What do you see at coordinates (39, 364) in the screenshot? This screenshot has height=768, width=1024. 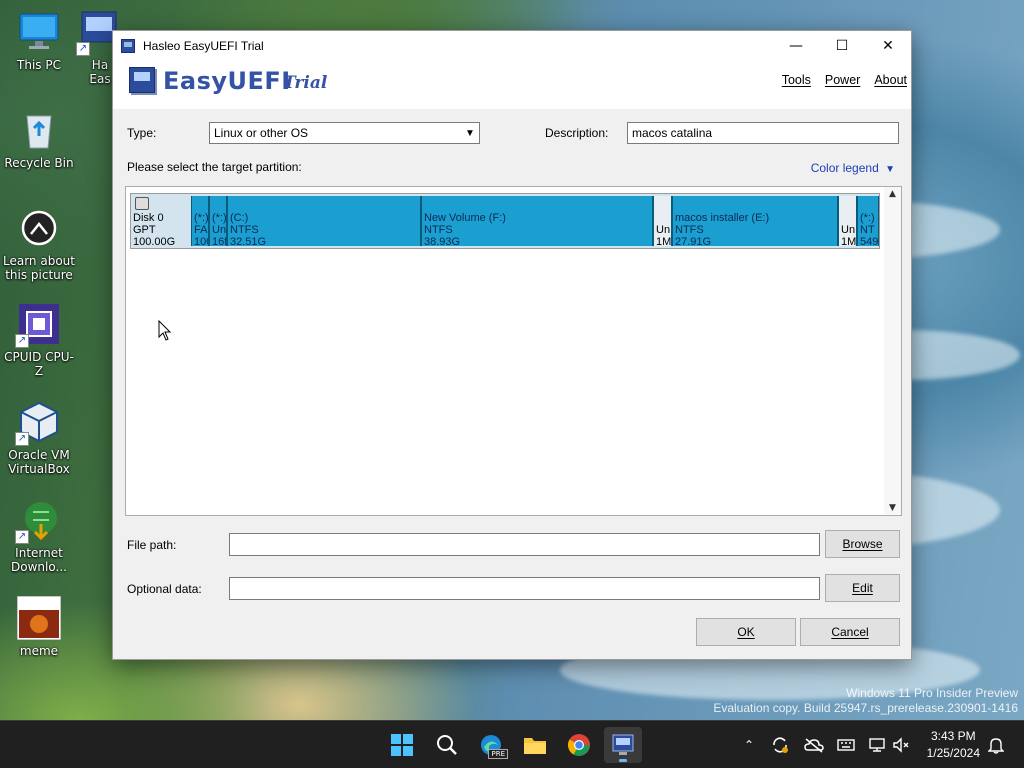 I see `desktop-icon-label: CPUID CPU-Z` at bounding box center [39, 364].